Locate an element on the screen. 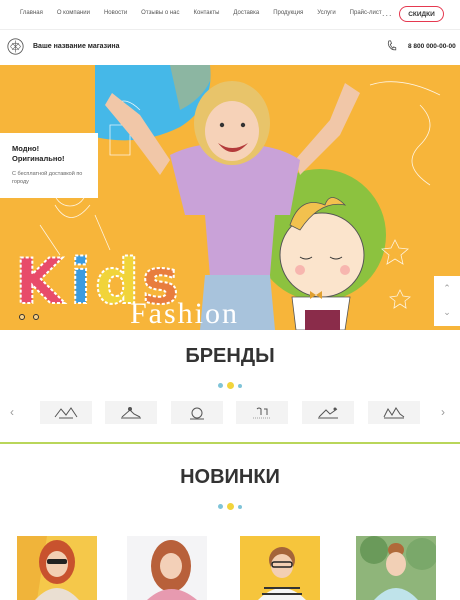  svg-text: i is located at coordinates (80, 281).